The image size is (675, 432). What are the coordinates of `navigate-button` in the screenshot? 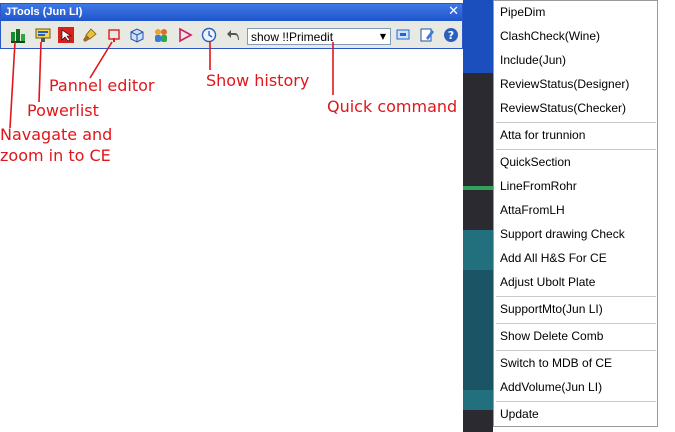 It's located at (18, 35).